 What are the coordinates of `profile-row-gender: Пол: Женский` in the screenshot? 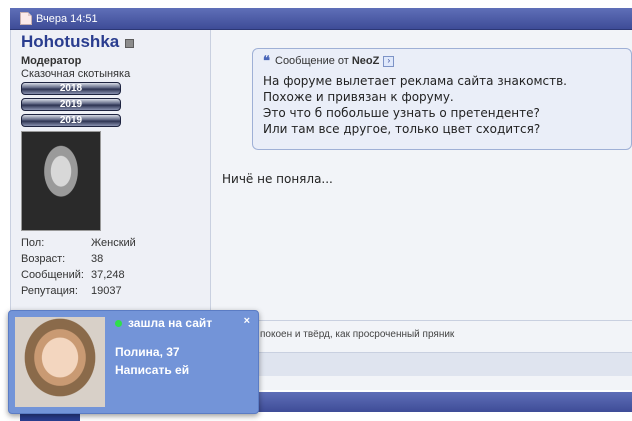 It's located at (78, 243).